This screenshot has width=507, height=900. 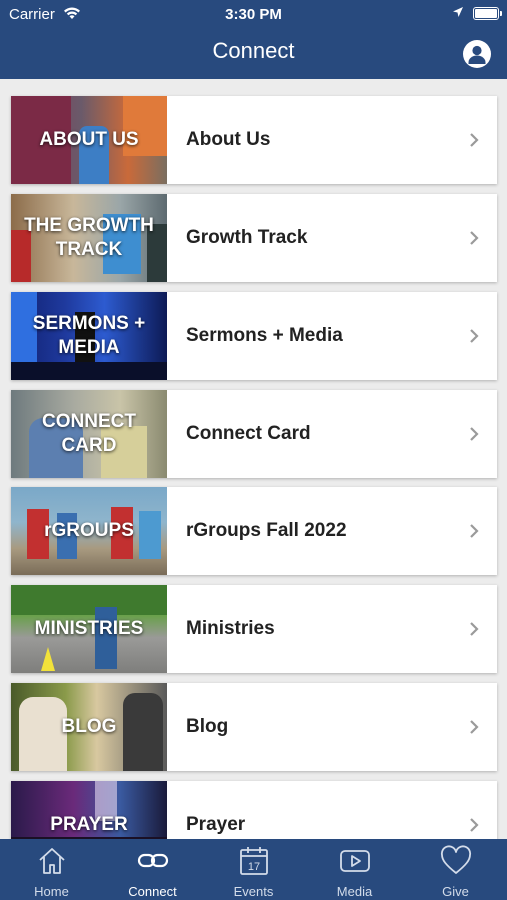 I want to click on tab-give: Give, so click(x=455, y=869).